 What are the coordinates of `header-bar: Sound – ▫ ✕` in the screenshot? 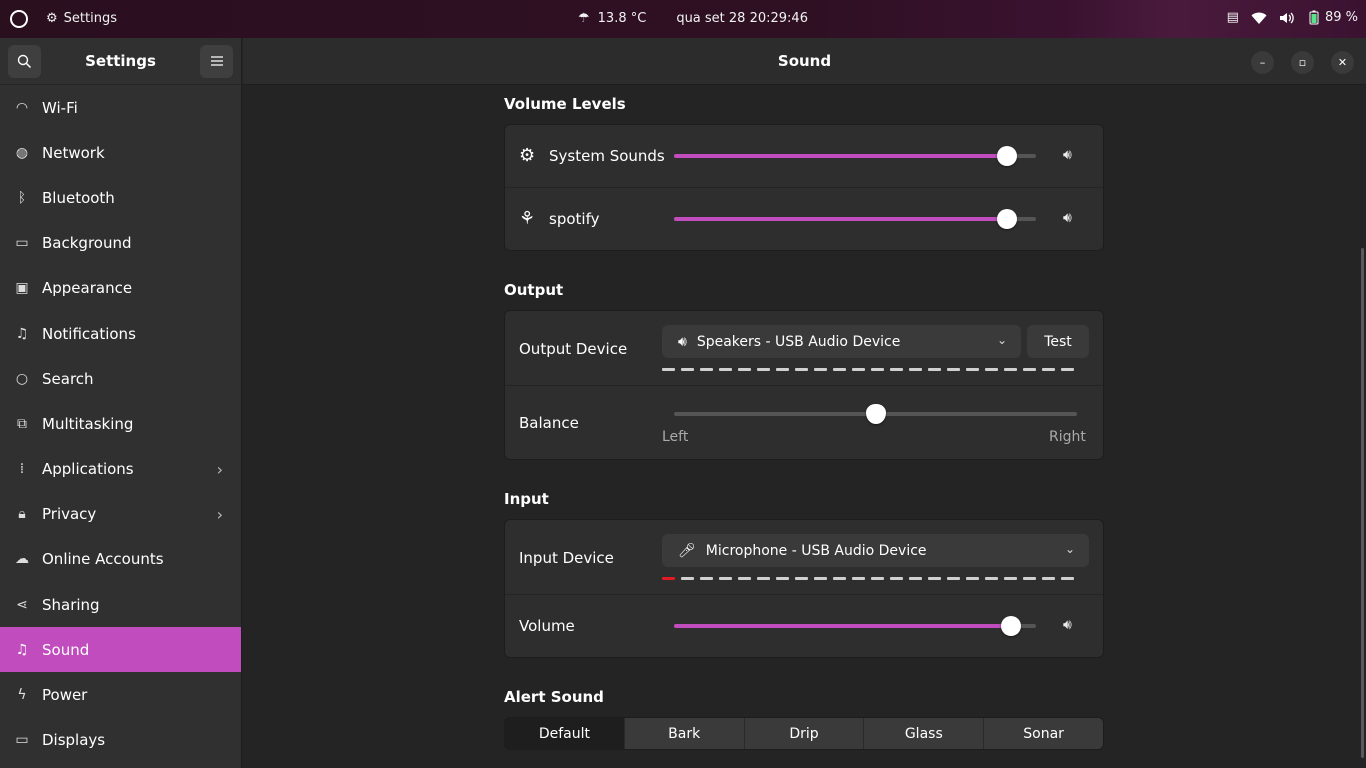 It's located at (804, 61).